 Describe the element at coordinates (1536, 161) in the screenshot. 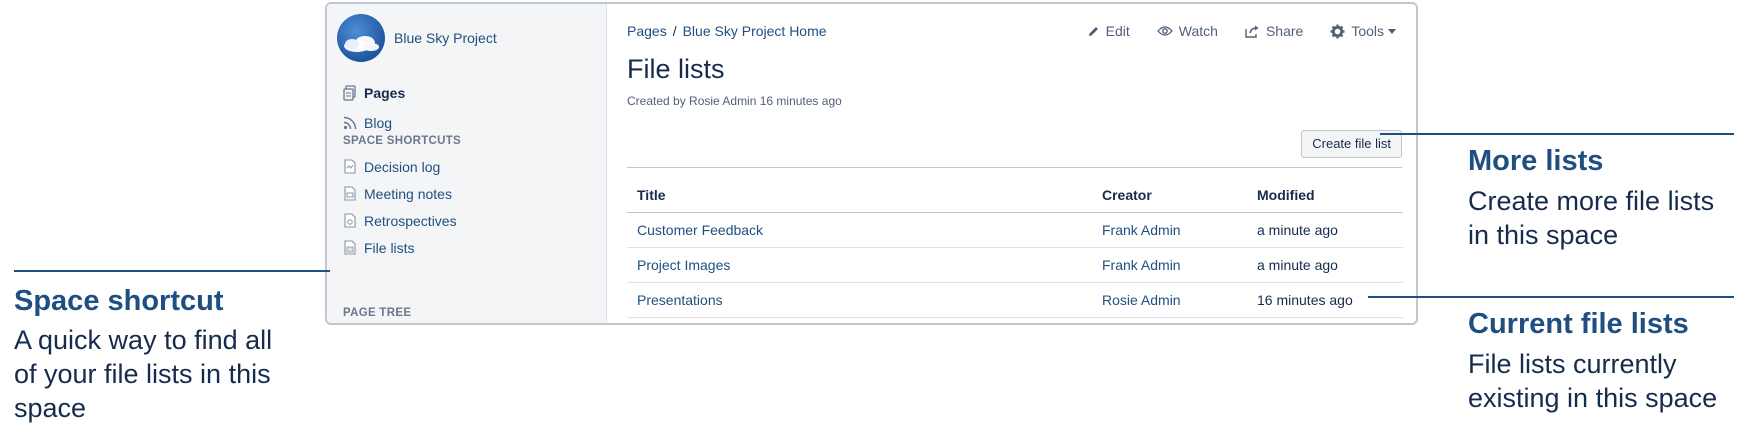

I see `more-lists-annotation-title: More lists` at that location.